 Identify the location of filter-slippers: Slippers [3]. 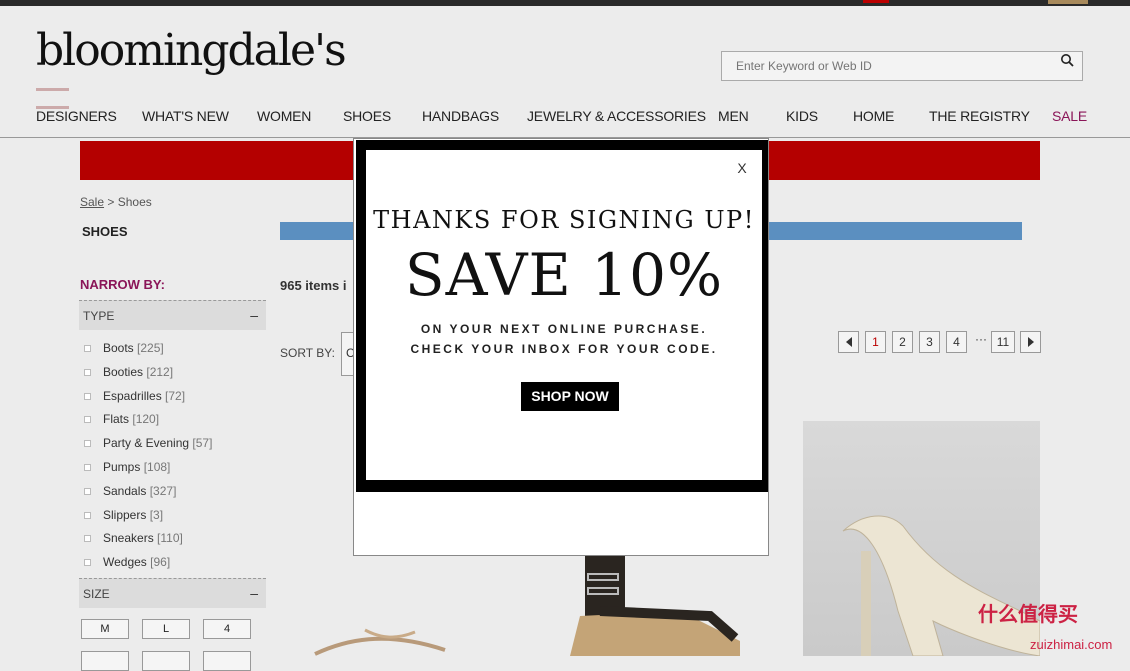
(123, 516).